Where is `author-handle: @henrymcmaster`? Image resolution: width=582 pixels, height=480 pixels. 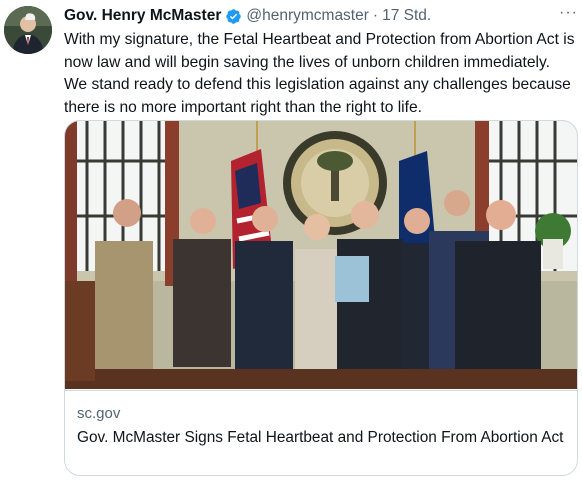 author-handle: @henrymcmaster is located at coordinates (307, 16).